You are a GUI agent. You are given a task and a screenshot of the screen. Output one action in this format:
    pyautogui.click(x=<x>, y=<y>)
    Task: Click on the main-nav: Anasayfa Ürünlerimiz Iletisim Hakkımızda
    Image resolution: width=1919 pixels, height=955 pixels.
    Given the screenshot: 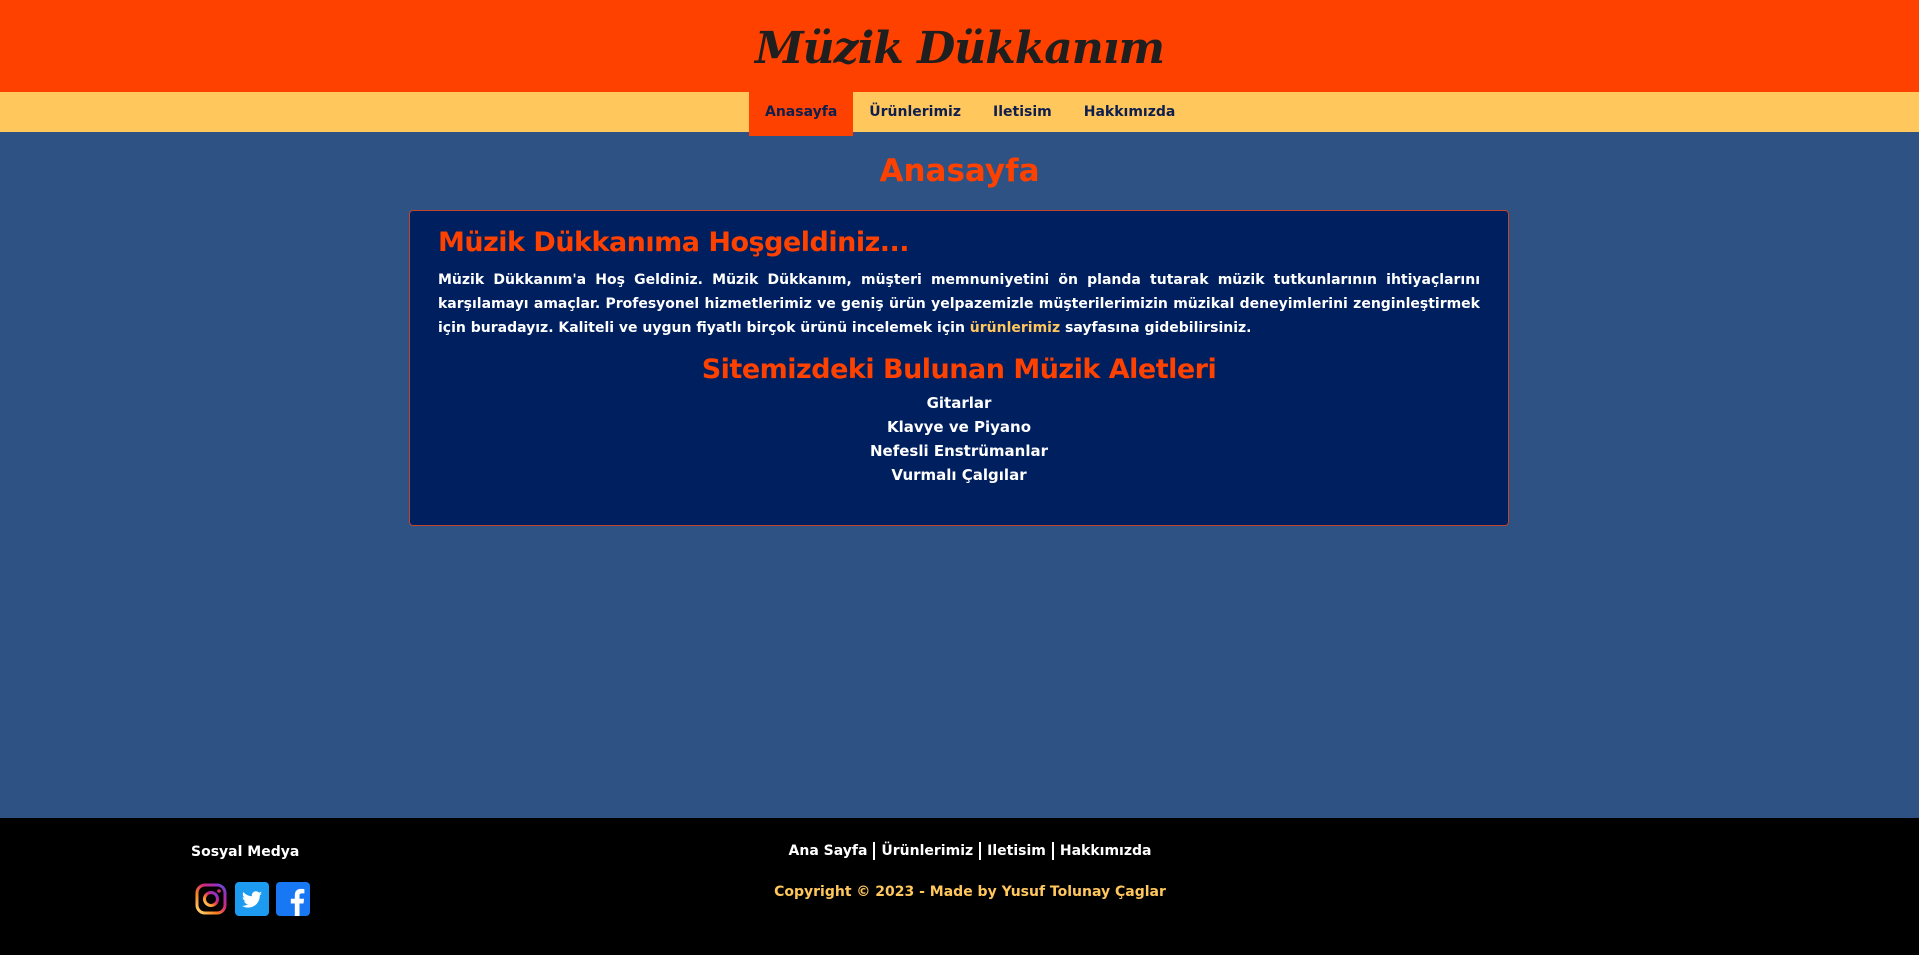 What is the action you would take?
    pyautogui.click(x=959, y=114)
    